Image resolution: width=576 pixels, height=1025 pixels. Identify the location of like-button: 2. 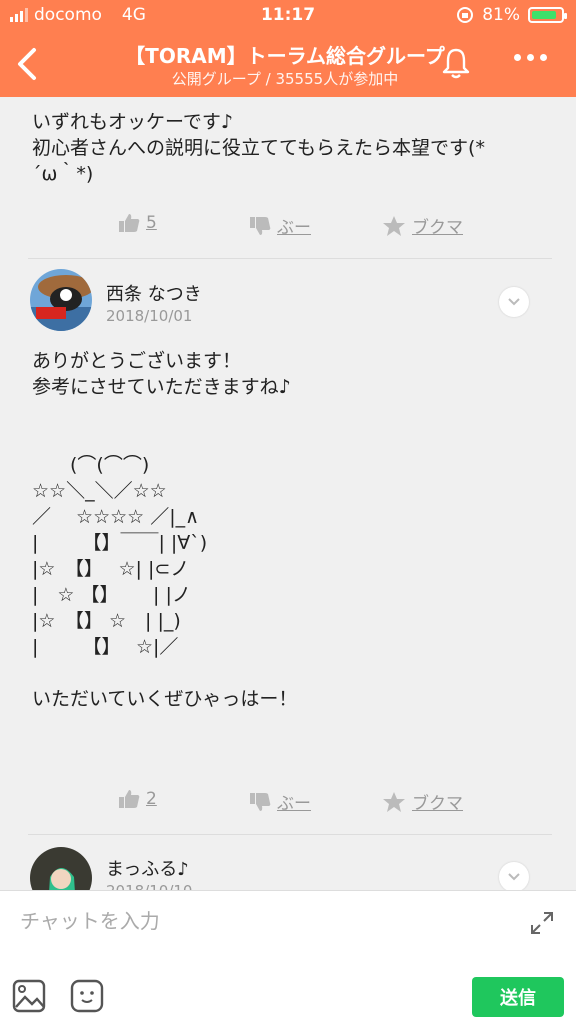
(137, 799).